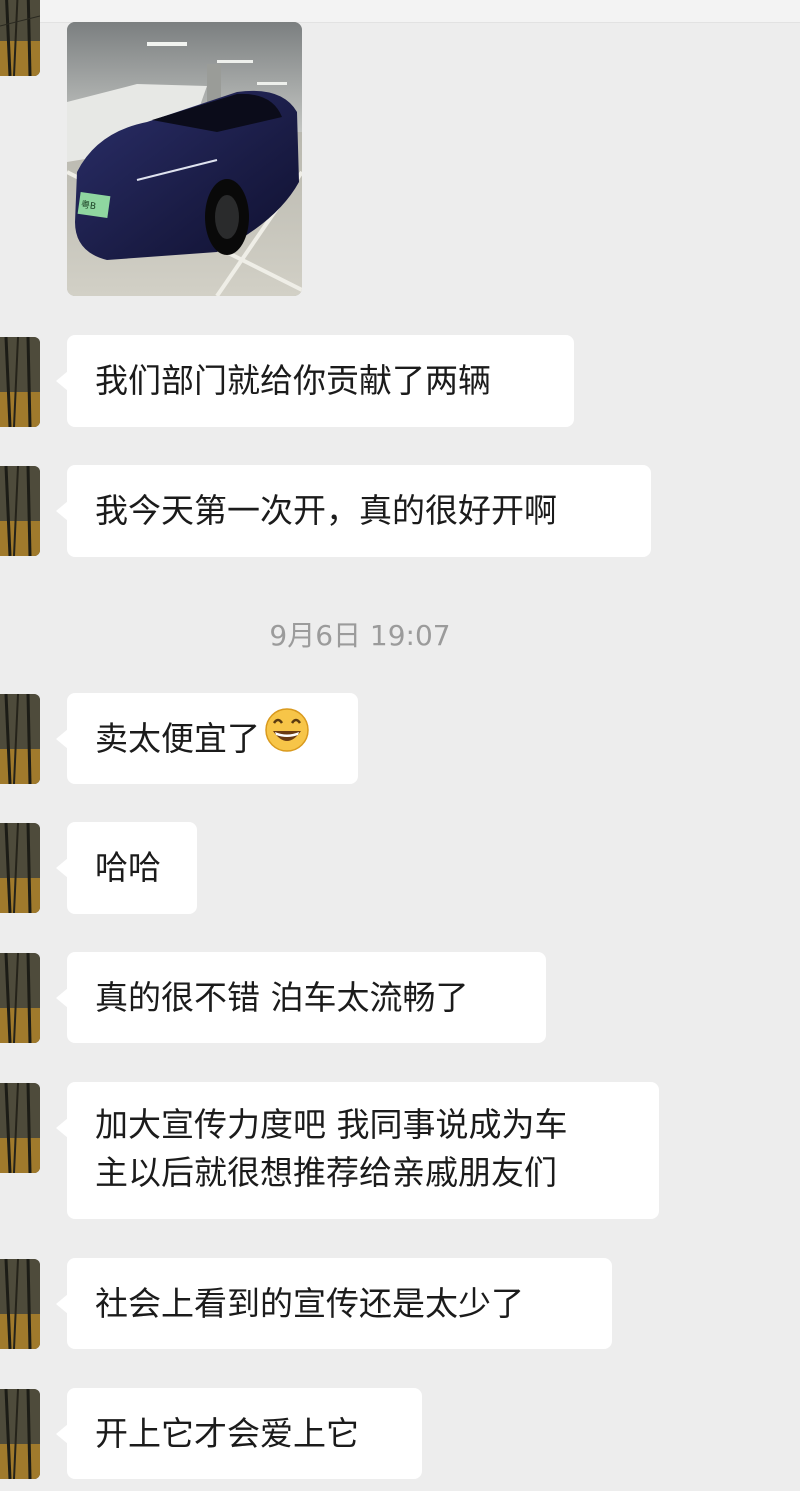 This screenshot has height=1491, width=800. I want to click on message-text: 卖太便宜了, so click(177, 738).